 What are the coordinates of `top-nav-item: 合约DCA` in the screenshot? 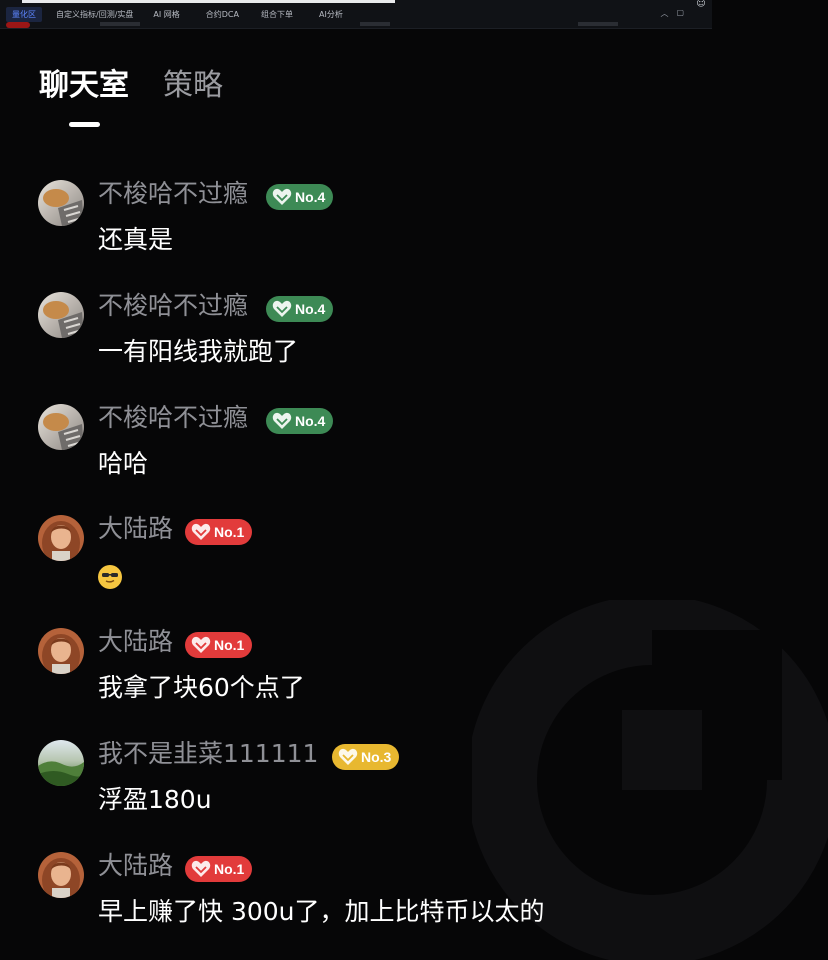 It's located at (222, 14).